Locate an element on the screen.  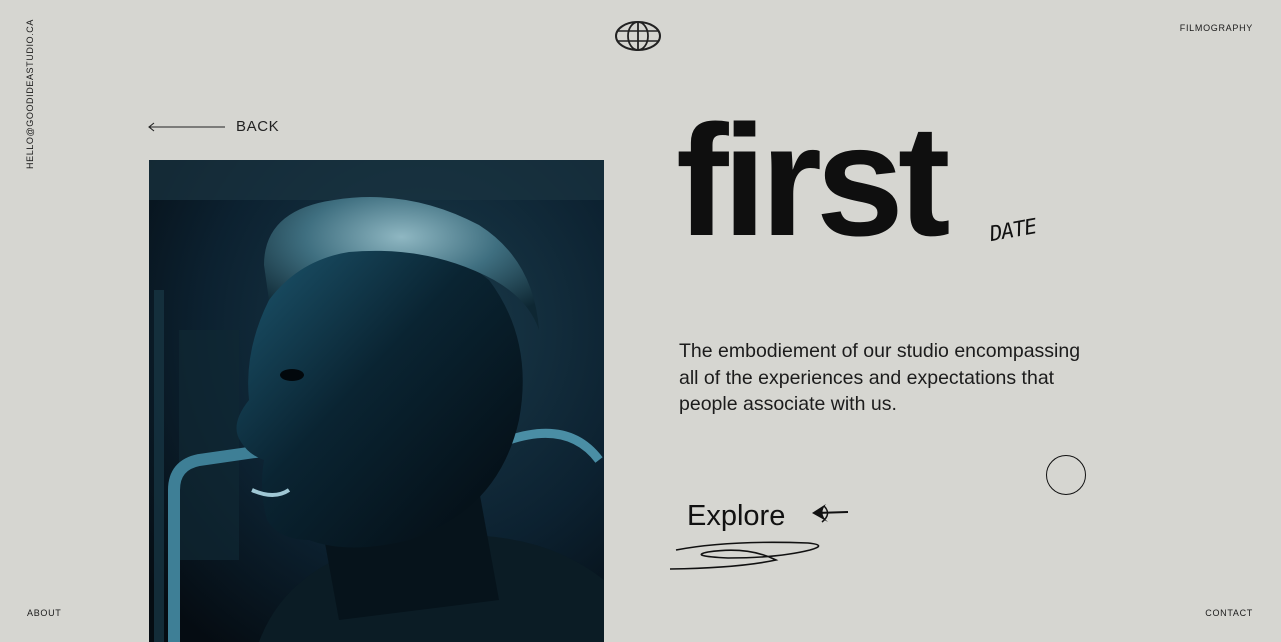
nav-contact: CONTACT is located at coordinates (1229, 613).